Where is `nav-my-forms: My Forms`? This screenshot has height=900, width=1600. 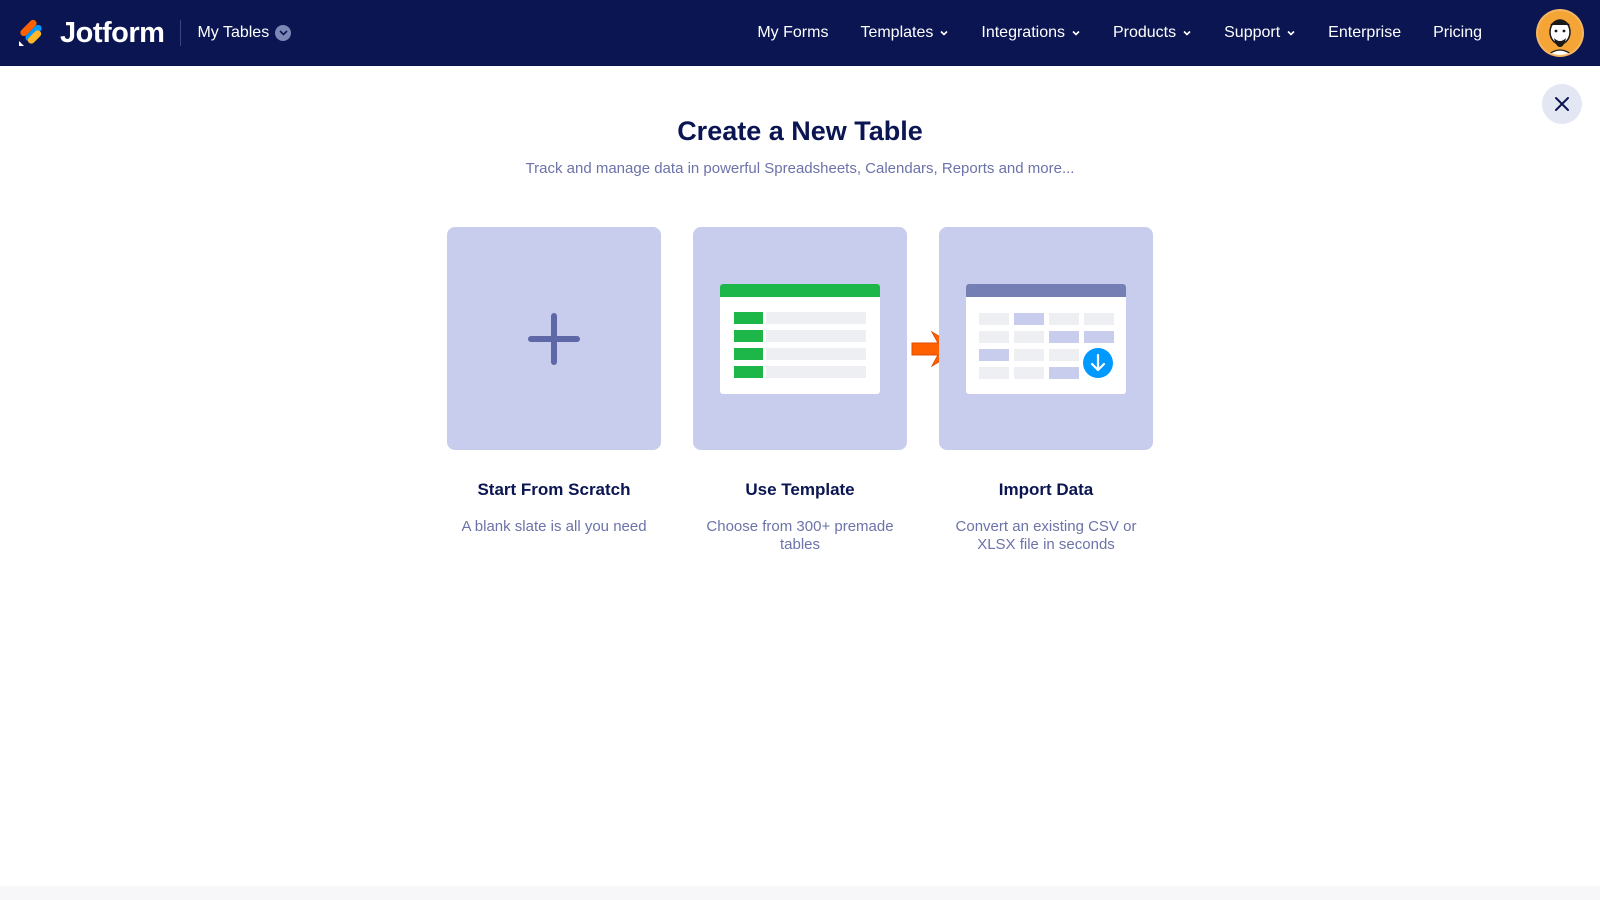 nav-my-forms: My Forms is located at coordinates (792, 33).